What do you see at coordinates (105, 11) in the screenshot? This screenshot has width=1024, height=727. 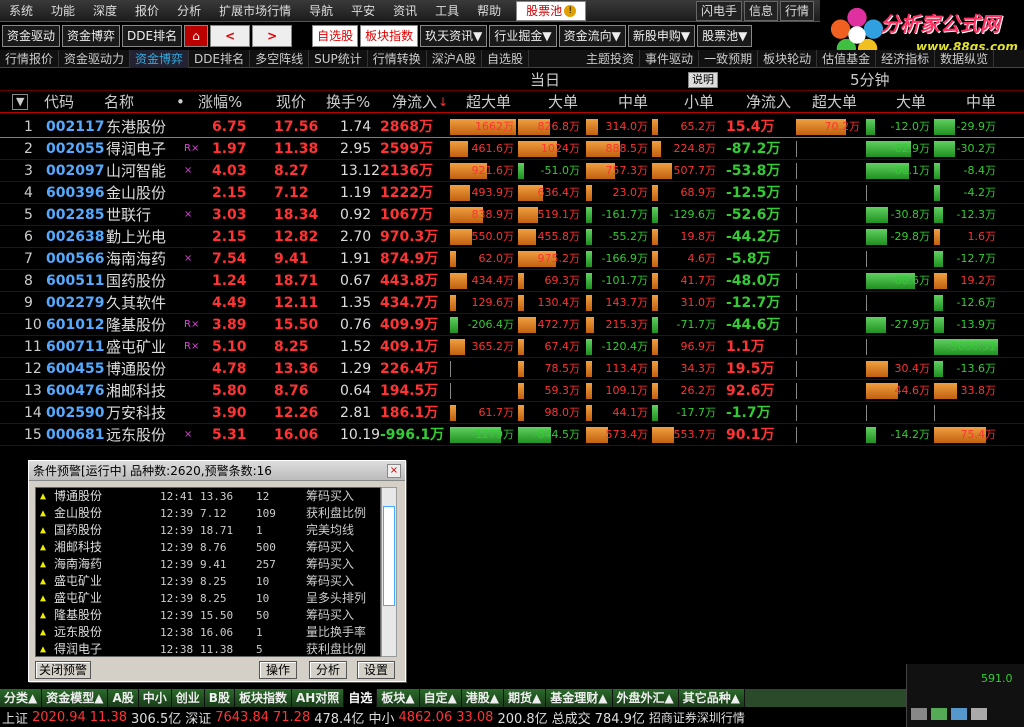 I see `menu-item-2: 深度` at bounding box center [105, 11].